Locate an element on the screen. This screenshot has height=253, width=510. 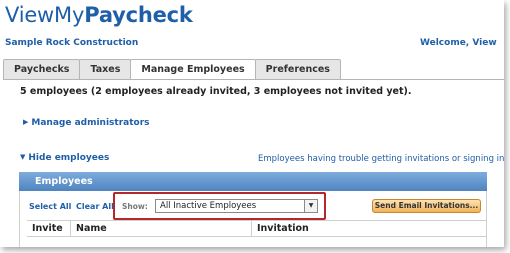
tab-paychecks: Paychecks is located at coordinates (42, 69).